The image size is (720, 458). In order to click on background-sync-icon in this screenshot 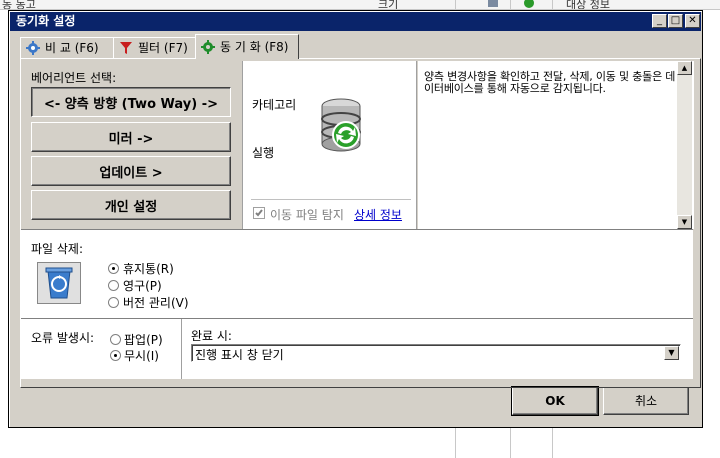, I will do `click(529, 4)`.